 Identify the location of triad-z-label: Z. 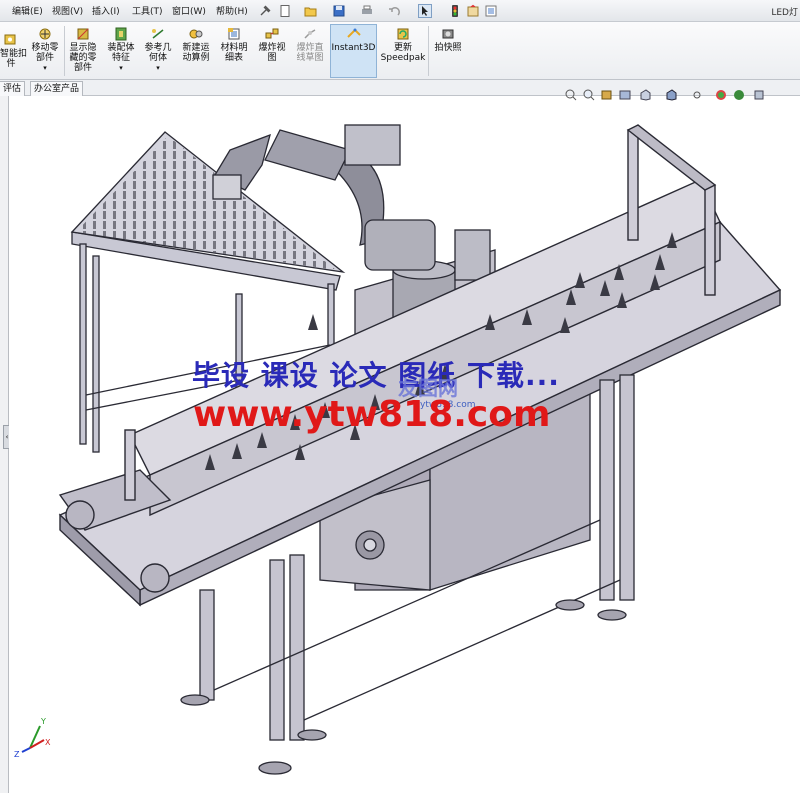
(17, 754).